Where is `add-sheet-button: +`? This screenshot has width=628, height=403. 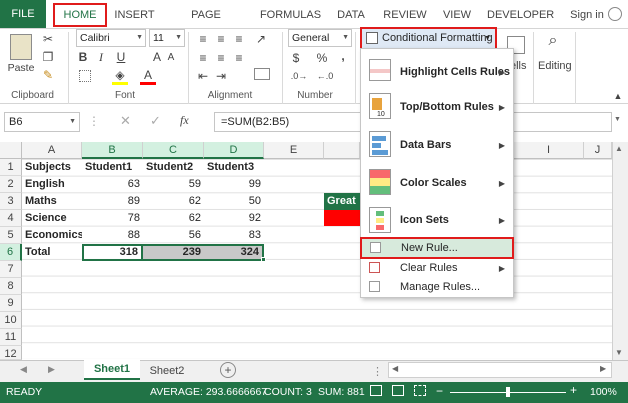 add-sheet-button: + is located at coordinates (228, 370).